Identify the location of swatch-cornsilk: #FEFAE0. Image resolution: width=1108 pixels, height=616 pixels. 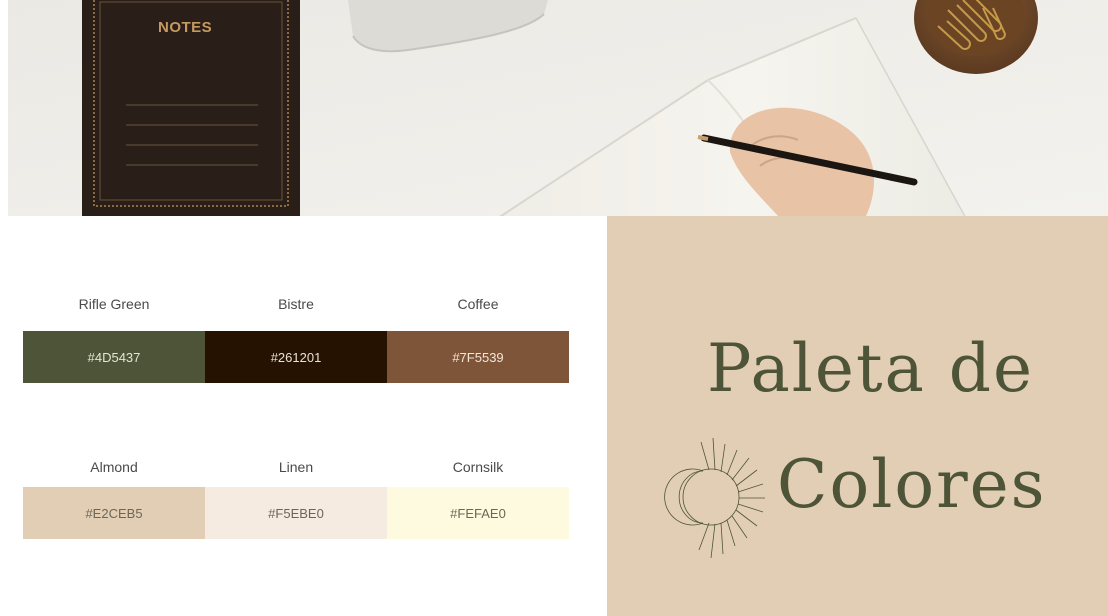
(478, 513).